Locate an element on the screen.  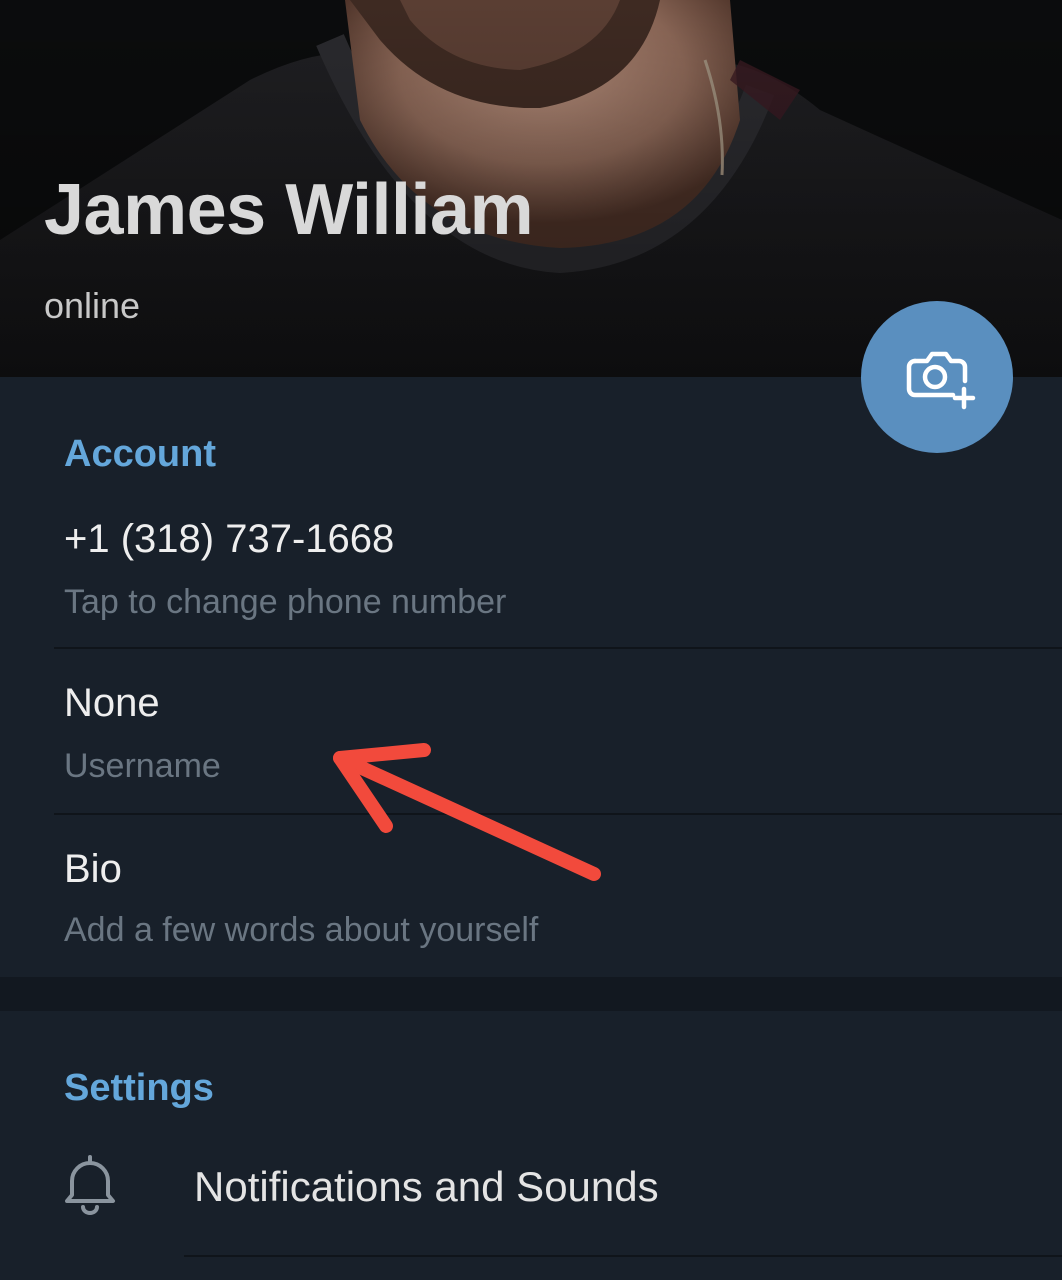
bio-row: Bio Add a few words about yourself is located at coordinates (531, 896).